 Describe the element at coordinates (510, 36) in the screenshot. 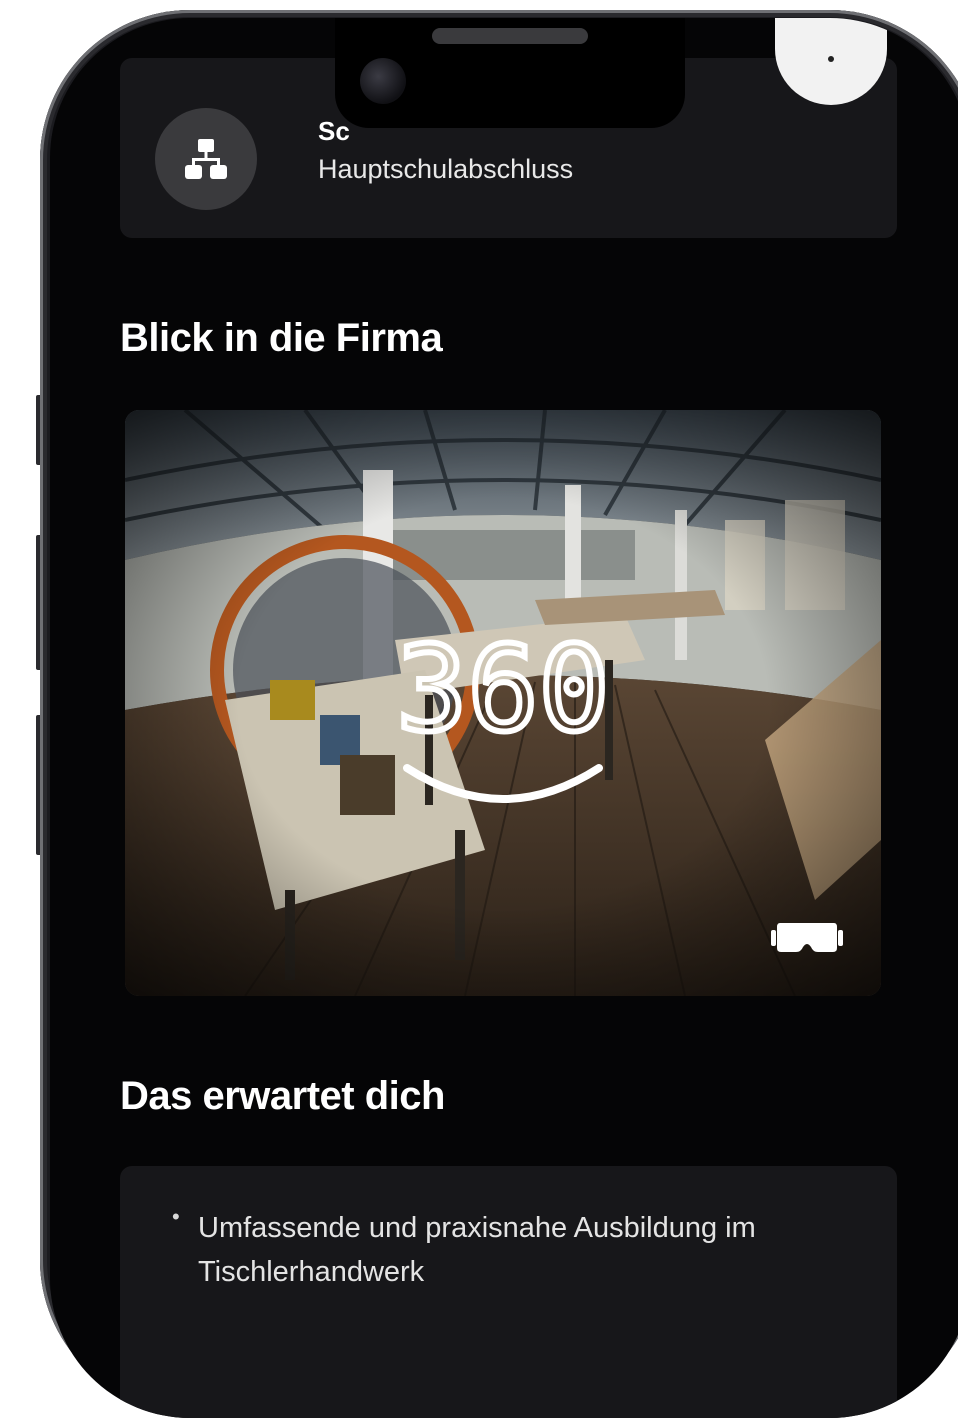

I see `speaker-grille` at that location.